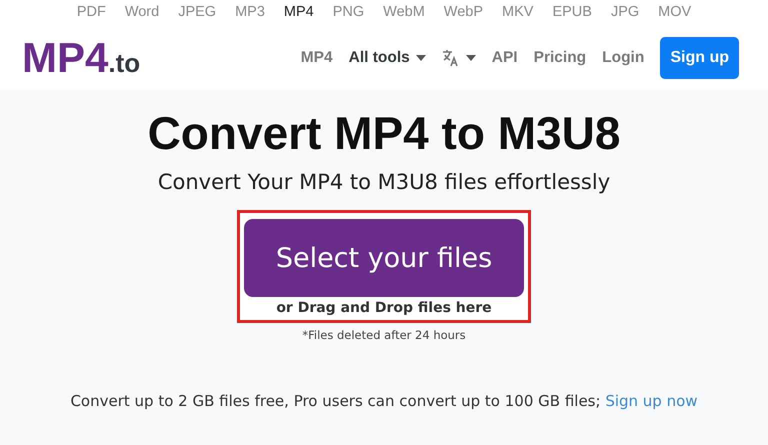 Image resolution: width=768 pixels, height=445 pixels. What do you see at coordinates (505, 58) in the screenshot?
I see `nav-link: API` at bounding box center [505, 58].